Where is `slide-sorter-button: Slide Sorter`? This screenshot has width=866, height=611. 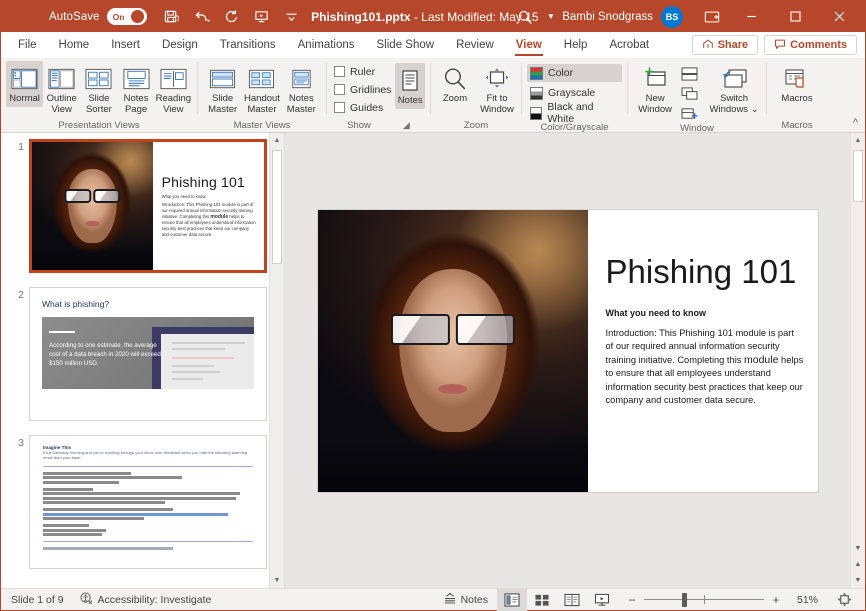
slide-sorter-button: Slide Sorter is located at coordinates (98, 89).